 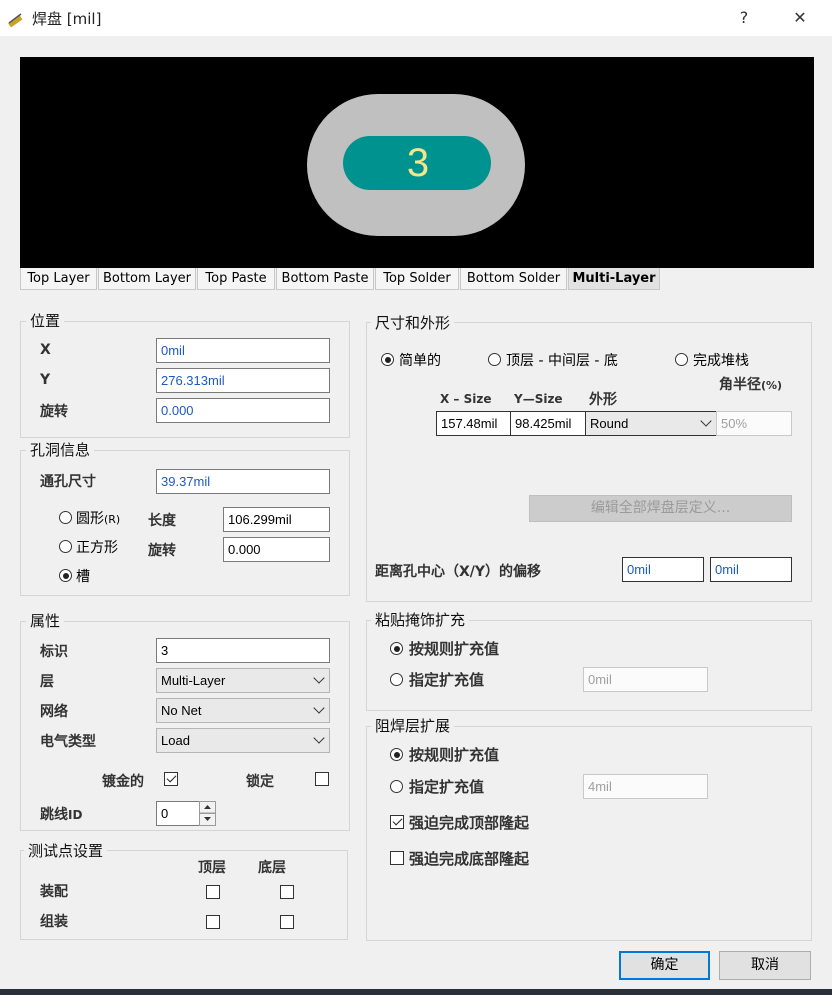 I want to click on properties-title: 属性, so click(x=45, y=620).